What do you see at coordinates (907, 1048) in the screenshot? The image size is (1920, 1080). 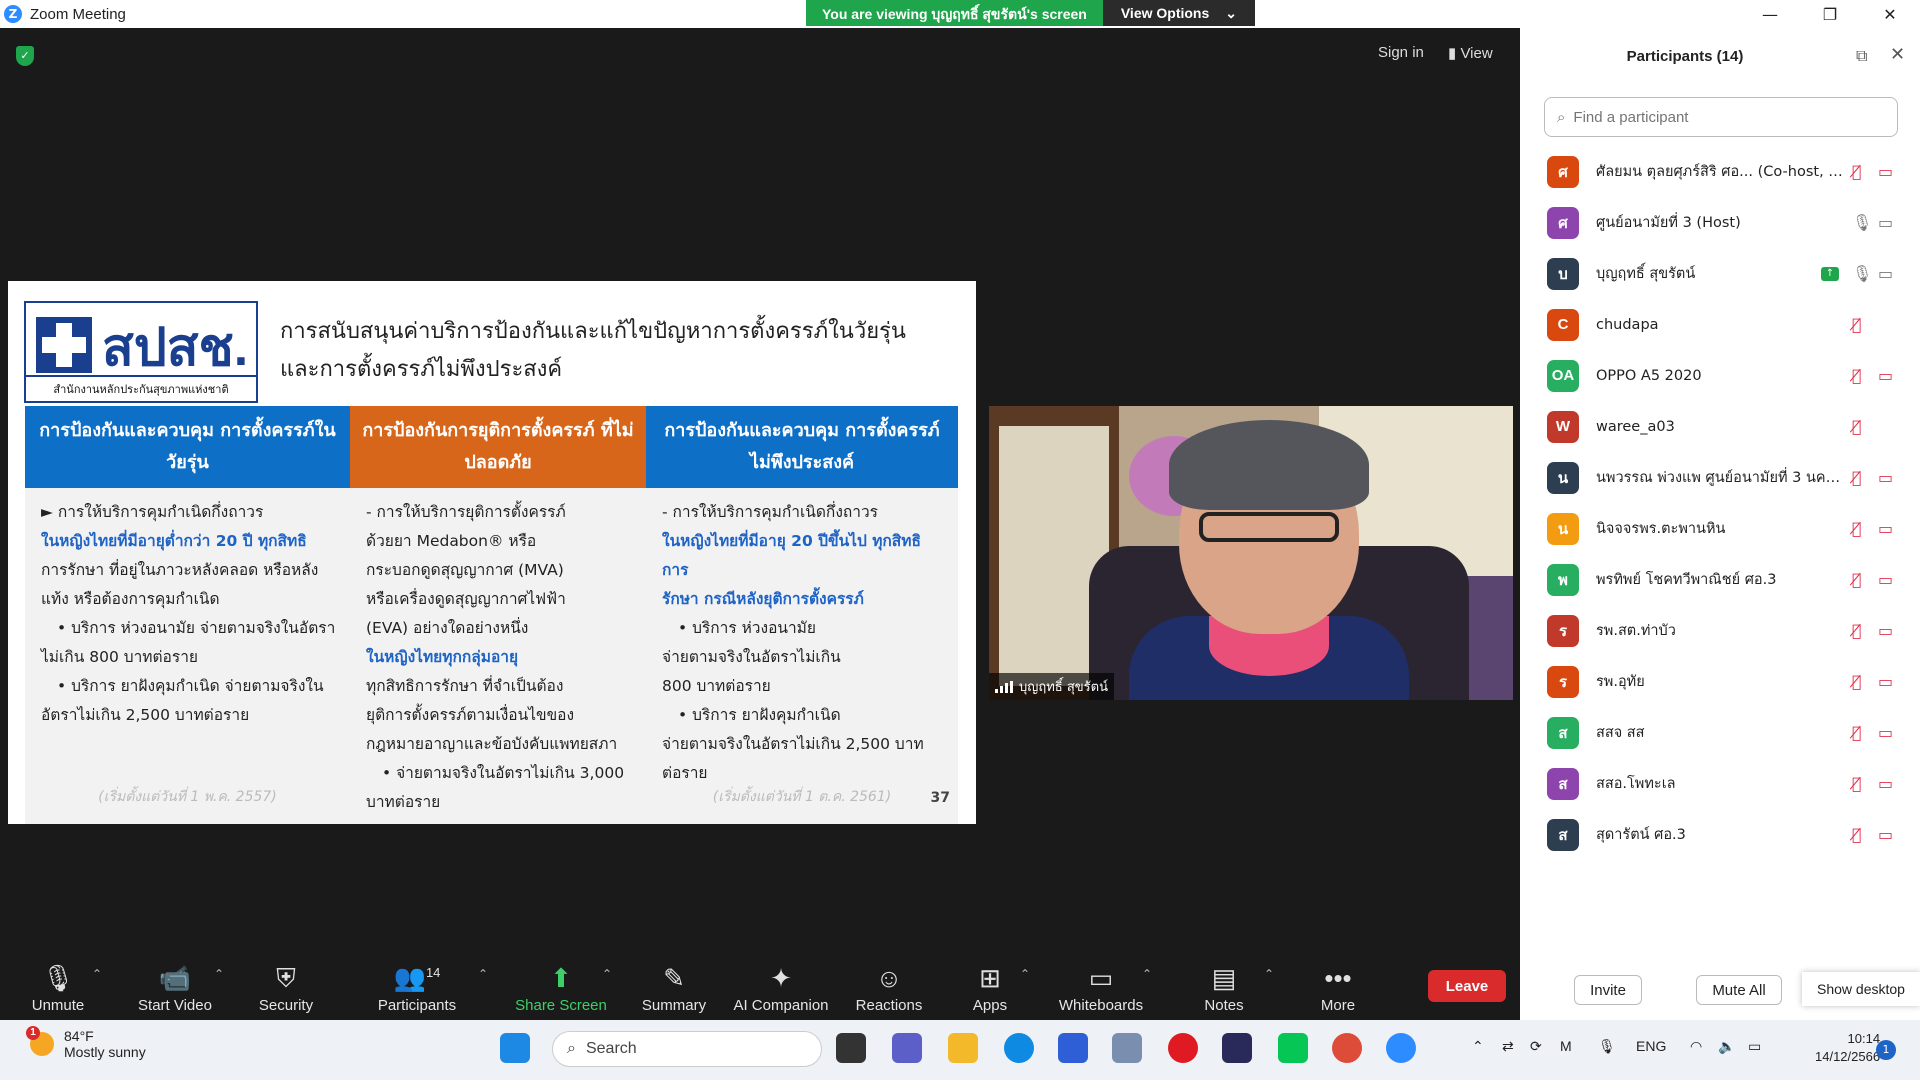 I see `teams-icon` at bounding box center [907, 1048].